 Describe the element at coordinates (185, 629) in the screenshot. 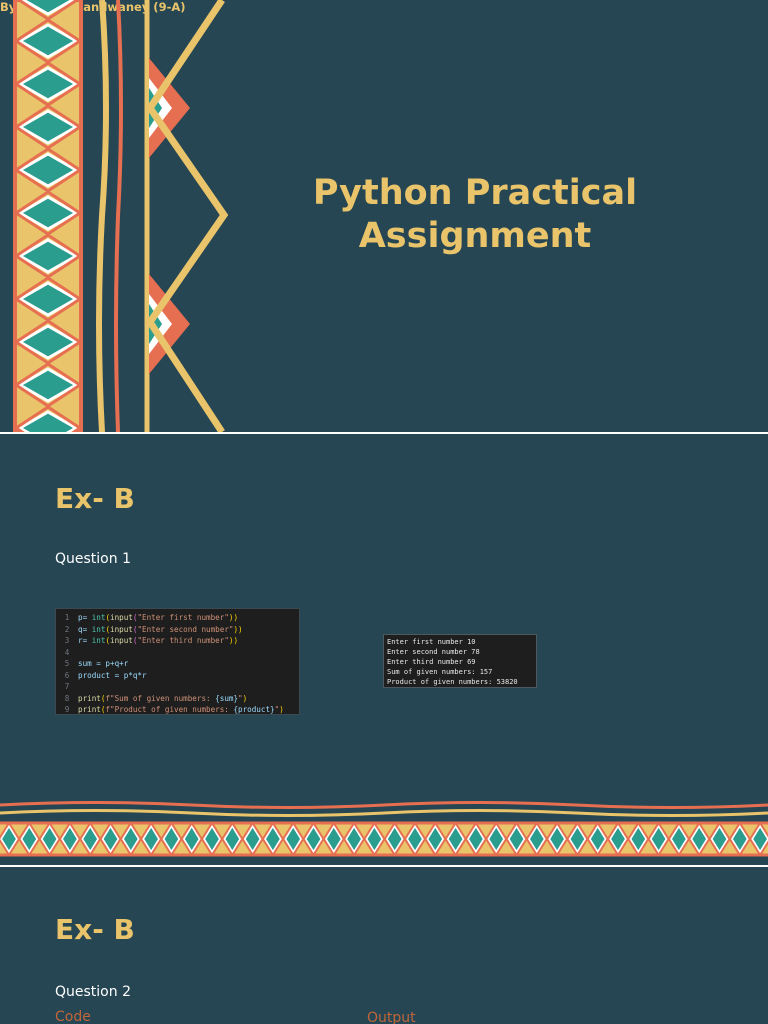

I see `code-token: "Enter second number"` at that location.